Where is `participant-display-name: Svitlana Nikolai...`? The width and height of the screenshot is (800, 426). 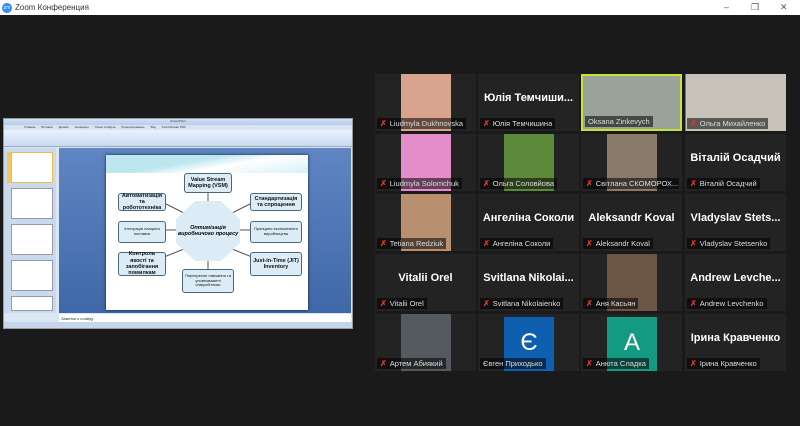 participant-display-name: Svitlana Nikolai... is located at coordinates (528, 278).